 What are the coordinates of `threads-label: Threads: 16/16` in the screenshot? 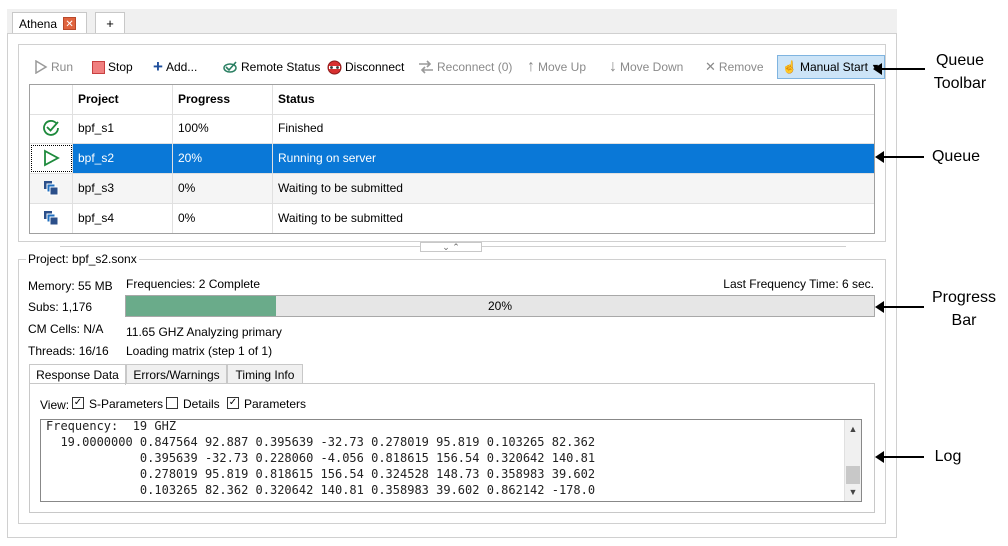 It's located at (68, 351).